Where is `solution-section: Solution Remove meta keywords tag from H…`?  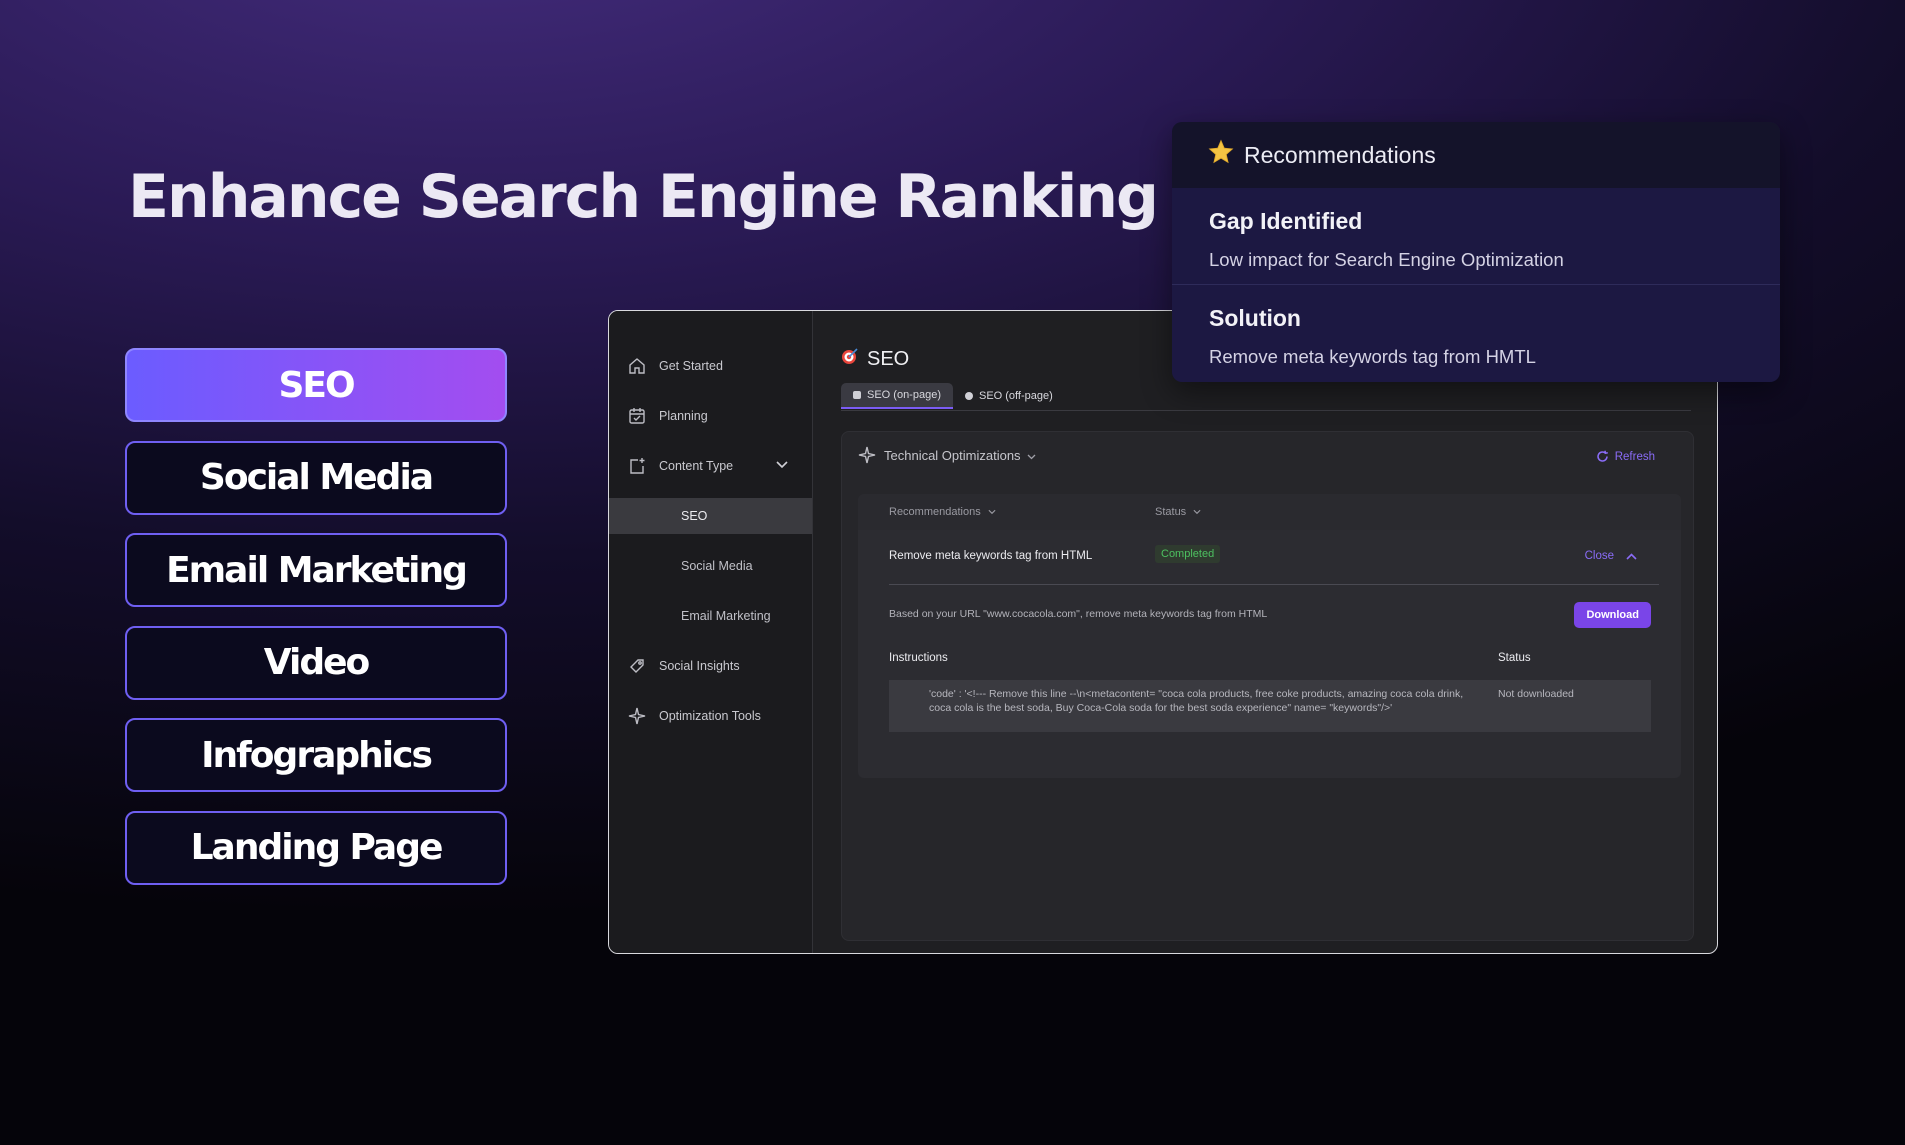
solution-section: Solution Remove meta keywords tag from H… is located at coordinates (1372, 336).